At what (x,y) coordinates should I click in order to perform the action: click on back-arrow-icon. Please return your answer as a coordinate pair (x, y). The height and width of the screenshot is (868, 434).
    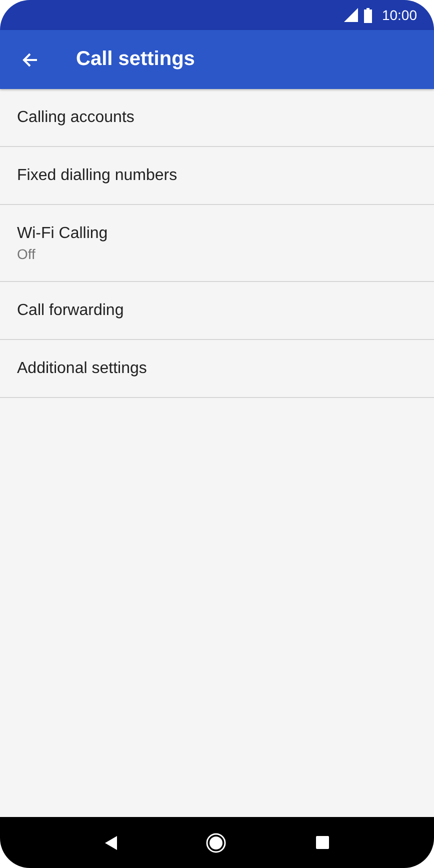
    Looking at the image, I should click on (30, 60).